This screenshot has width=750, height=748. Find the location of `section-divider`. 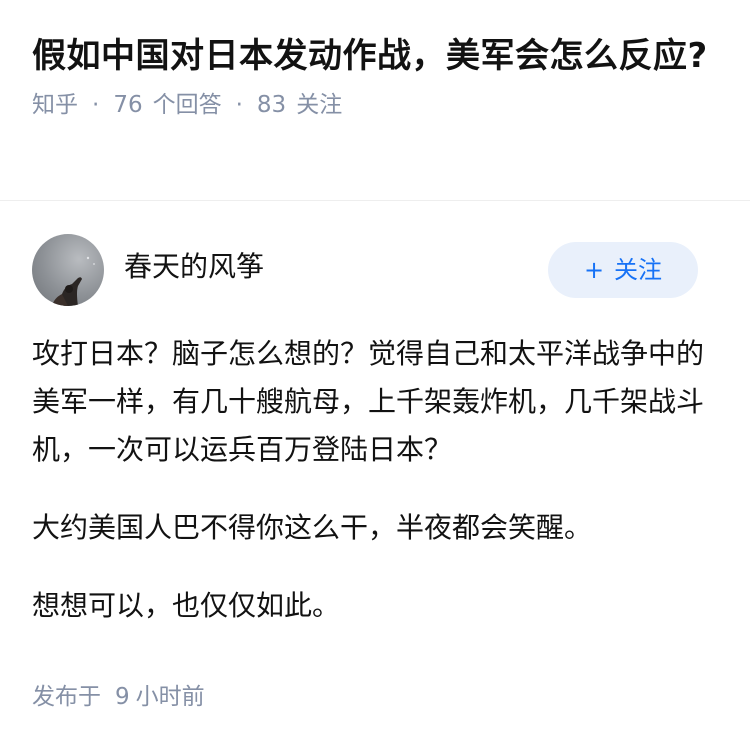

section-divider is located at coordinates (375, 200).